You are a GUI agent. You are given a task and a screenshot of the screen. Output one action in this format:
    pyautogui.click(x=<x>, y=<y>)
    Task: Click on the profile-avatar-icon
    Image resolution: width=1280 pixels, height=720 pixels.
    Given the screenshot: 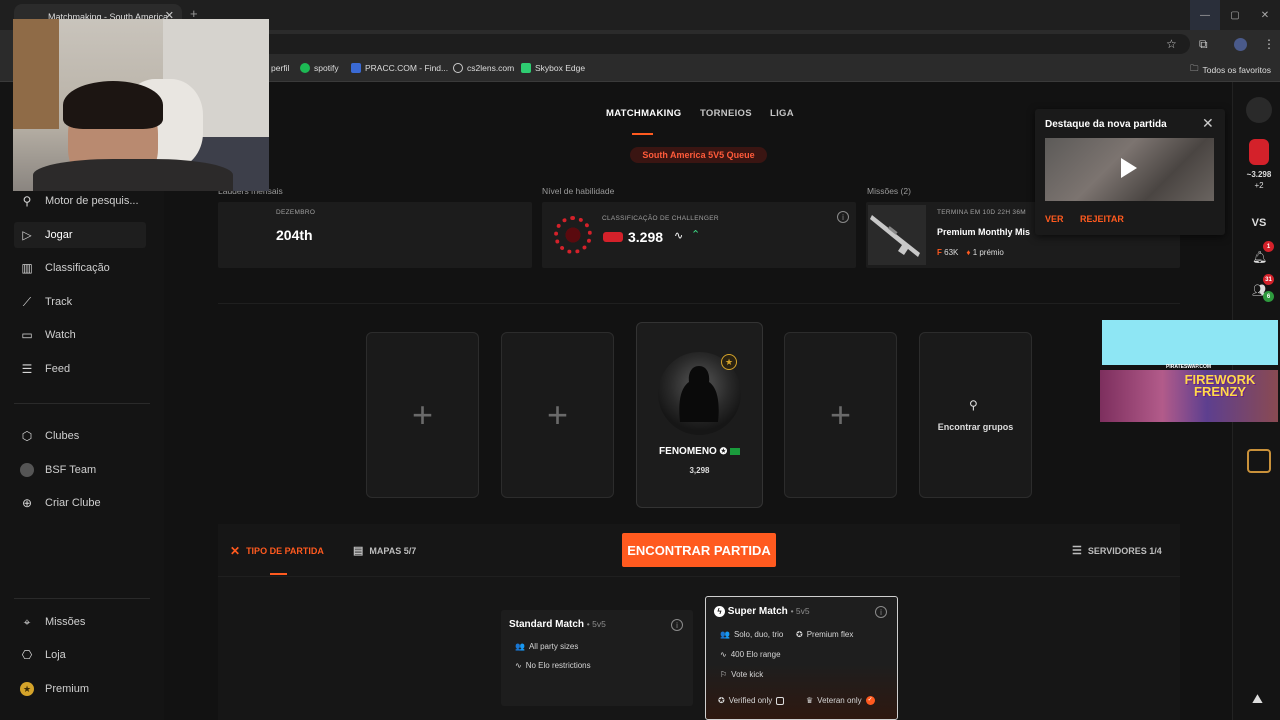 What is the action you would take?
    pyautogui.click(x=1240, y=44)
    